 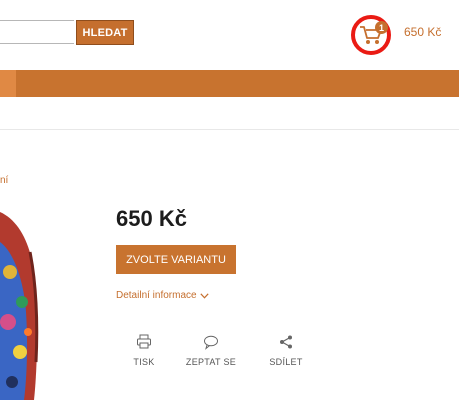 What do you see at coordinates (229, 83) in the screenshot?
I see `main-nav-bar` at bounding box center [229, 83].